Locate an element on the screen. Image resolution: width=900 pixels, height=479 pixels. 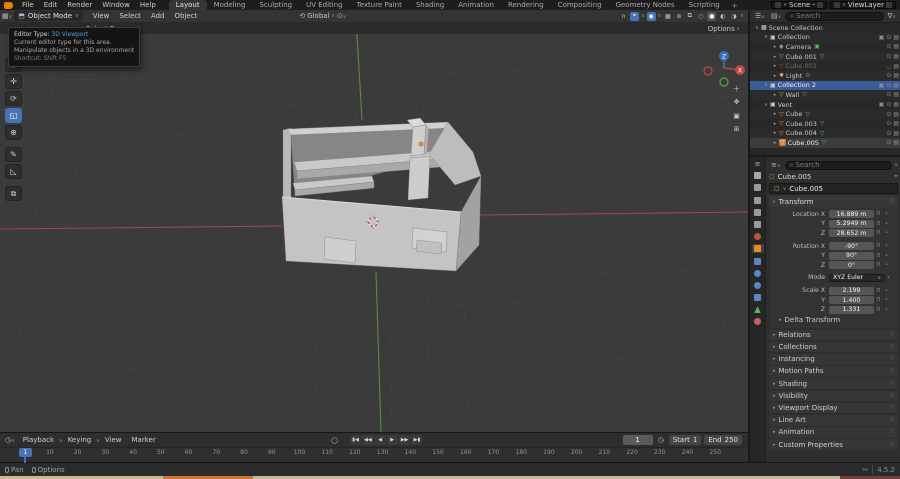
section-collections: ▸ Collections ⠿ is located at coordinates (833, 347).